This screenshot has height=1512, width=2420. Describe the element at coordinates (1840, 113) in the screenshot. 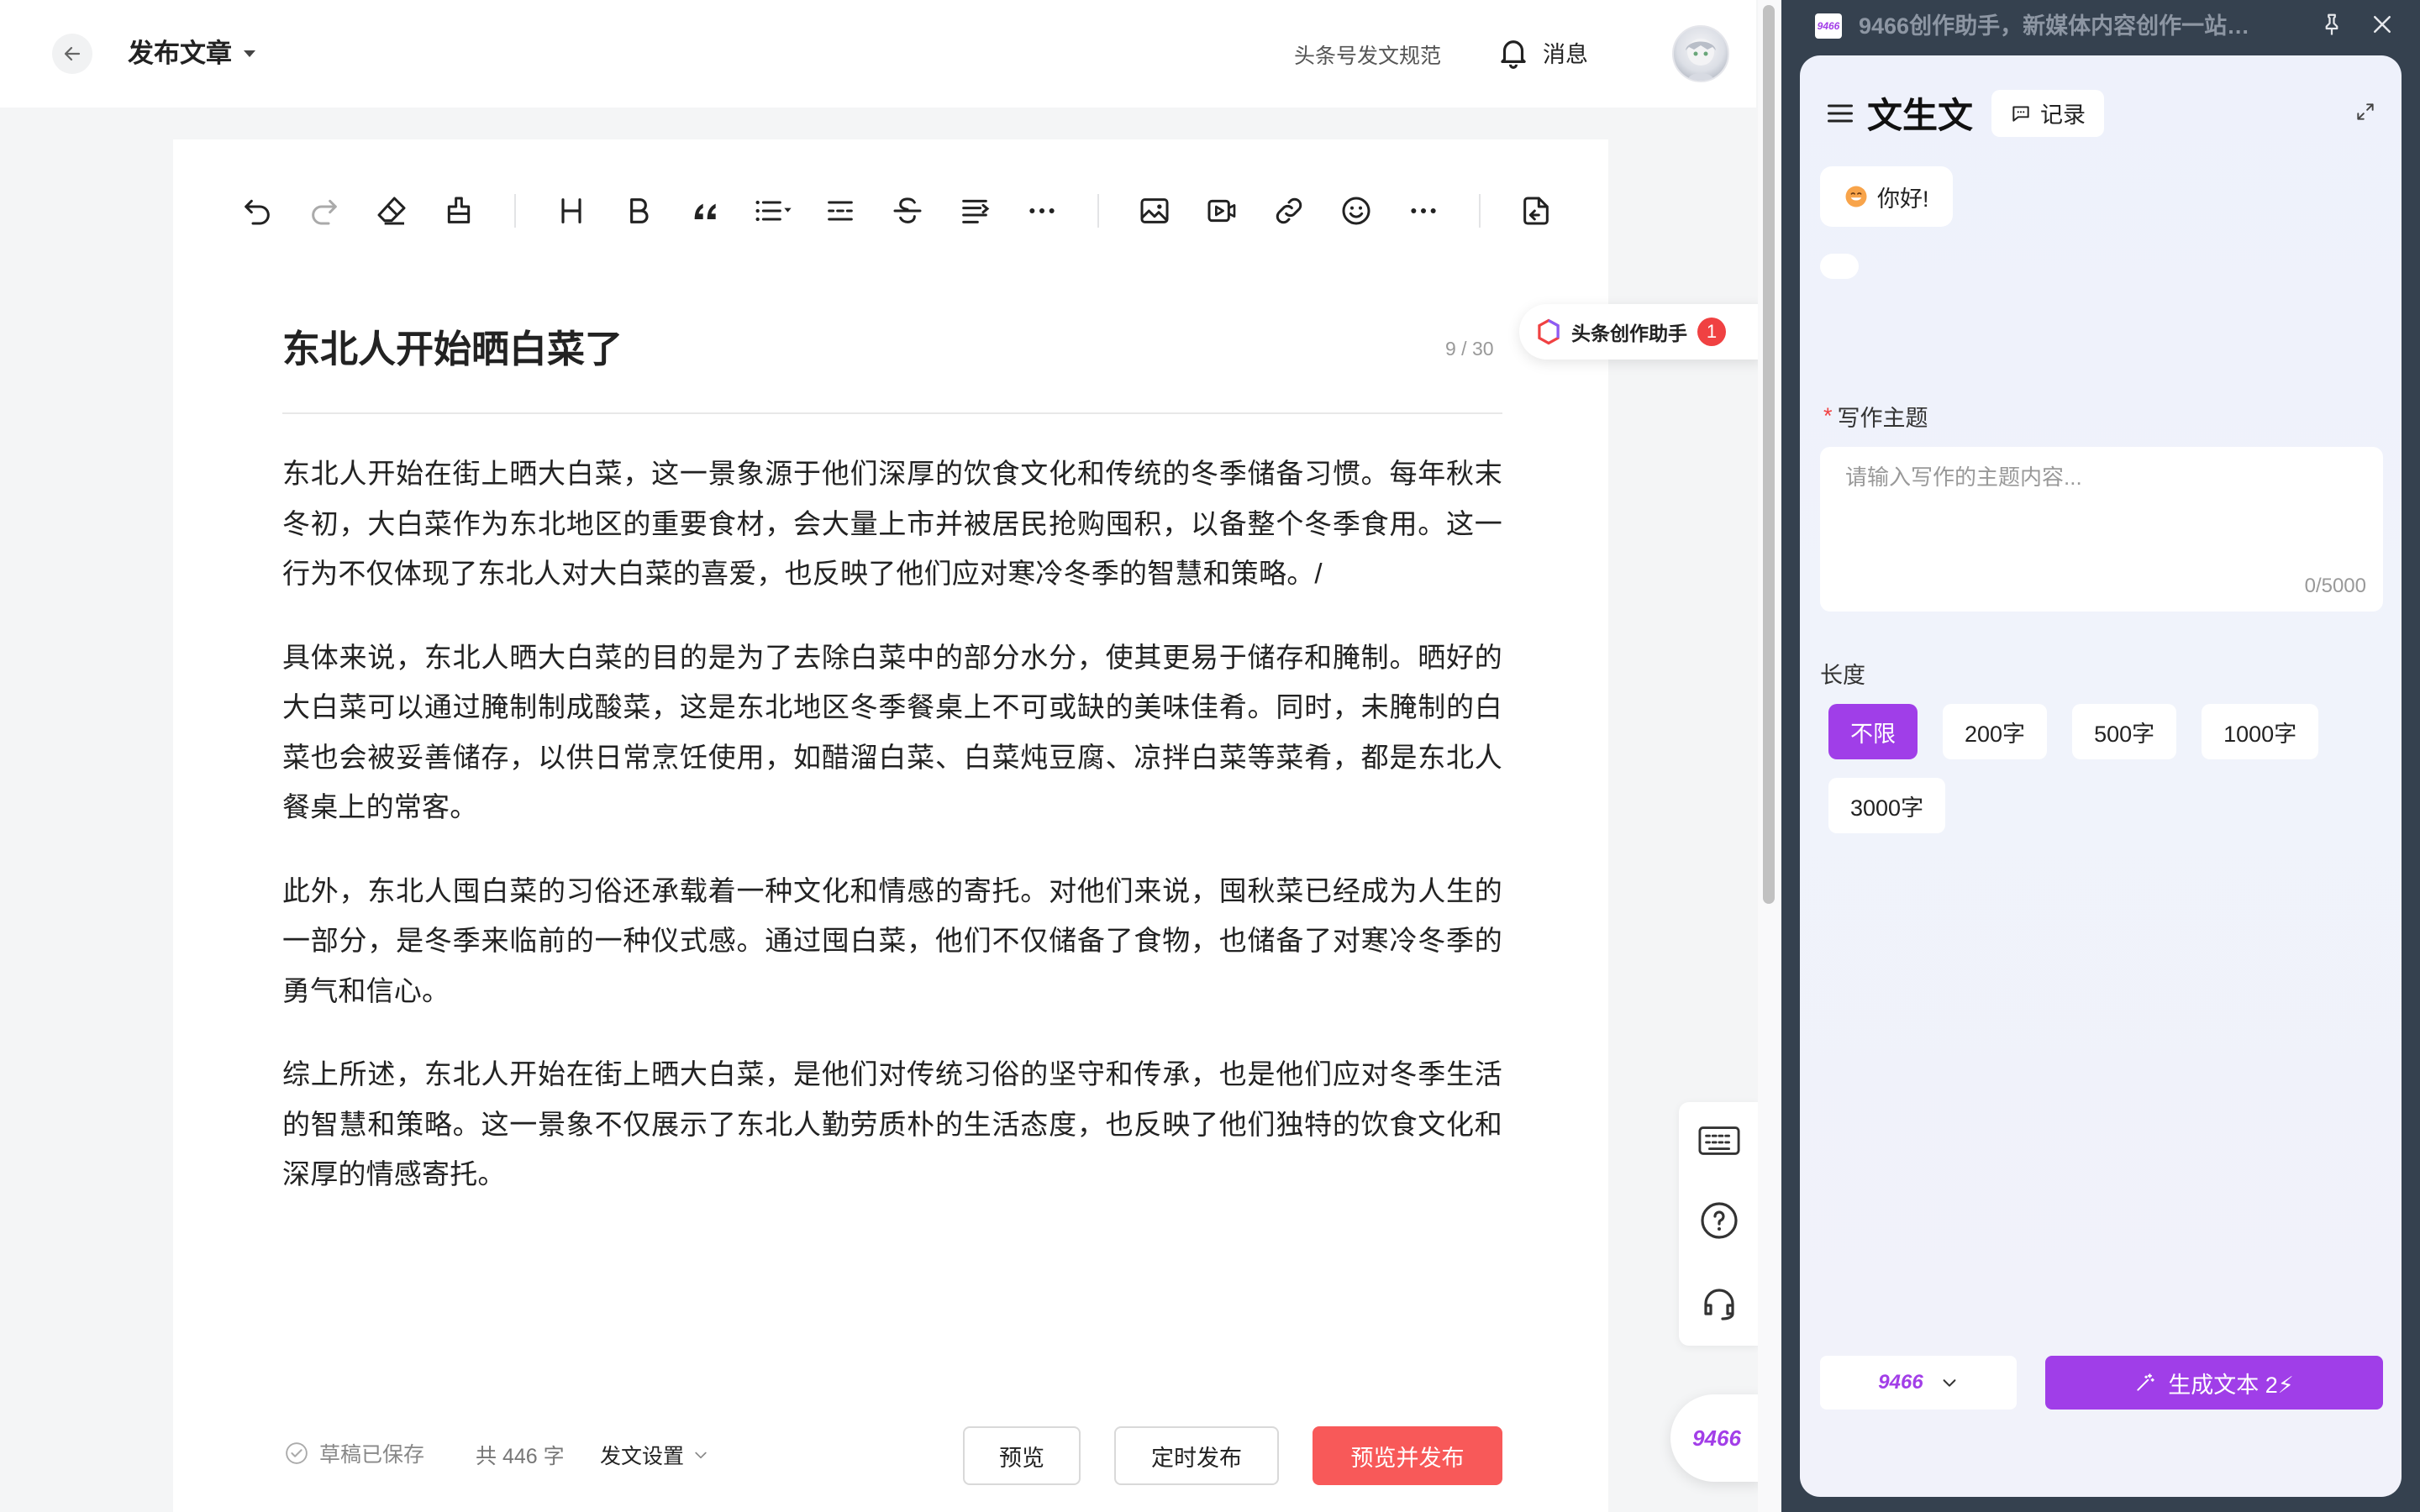

I see `menu-button` at that location.